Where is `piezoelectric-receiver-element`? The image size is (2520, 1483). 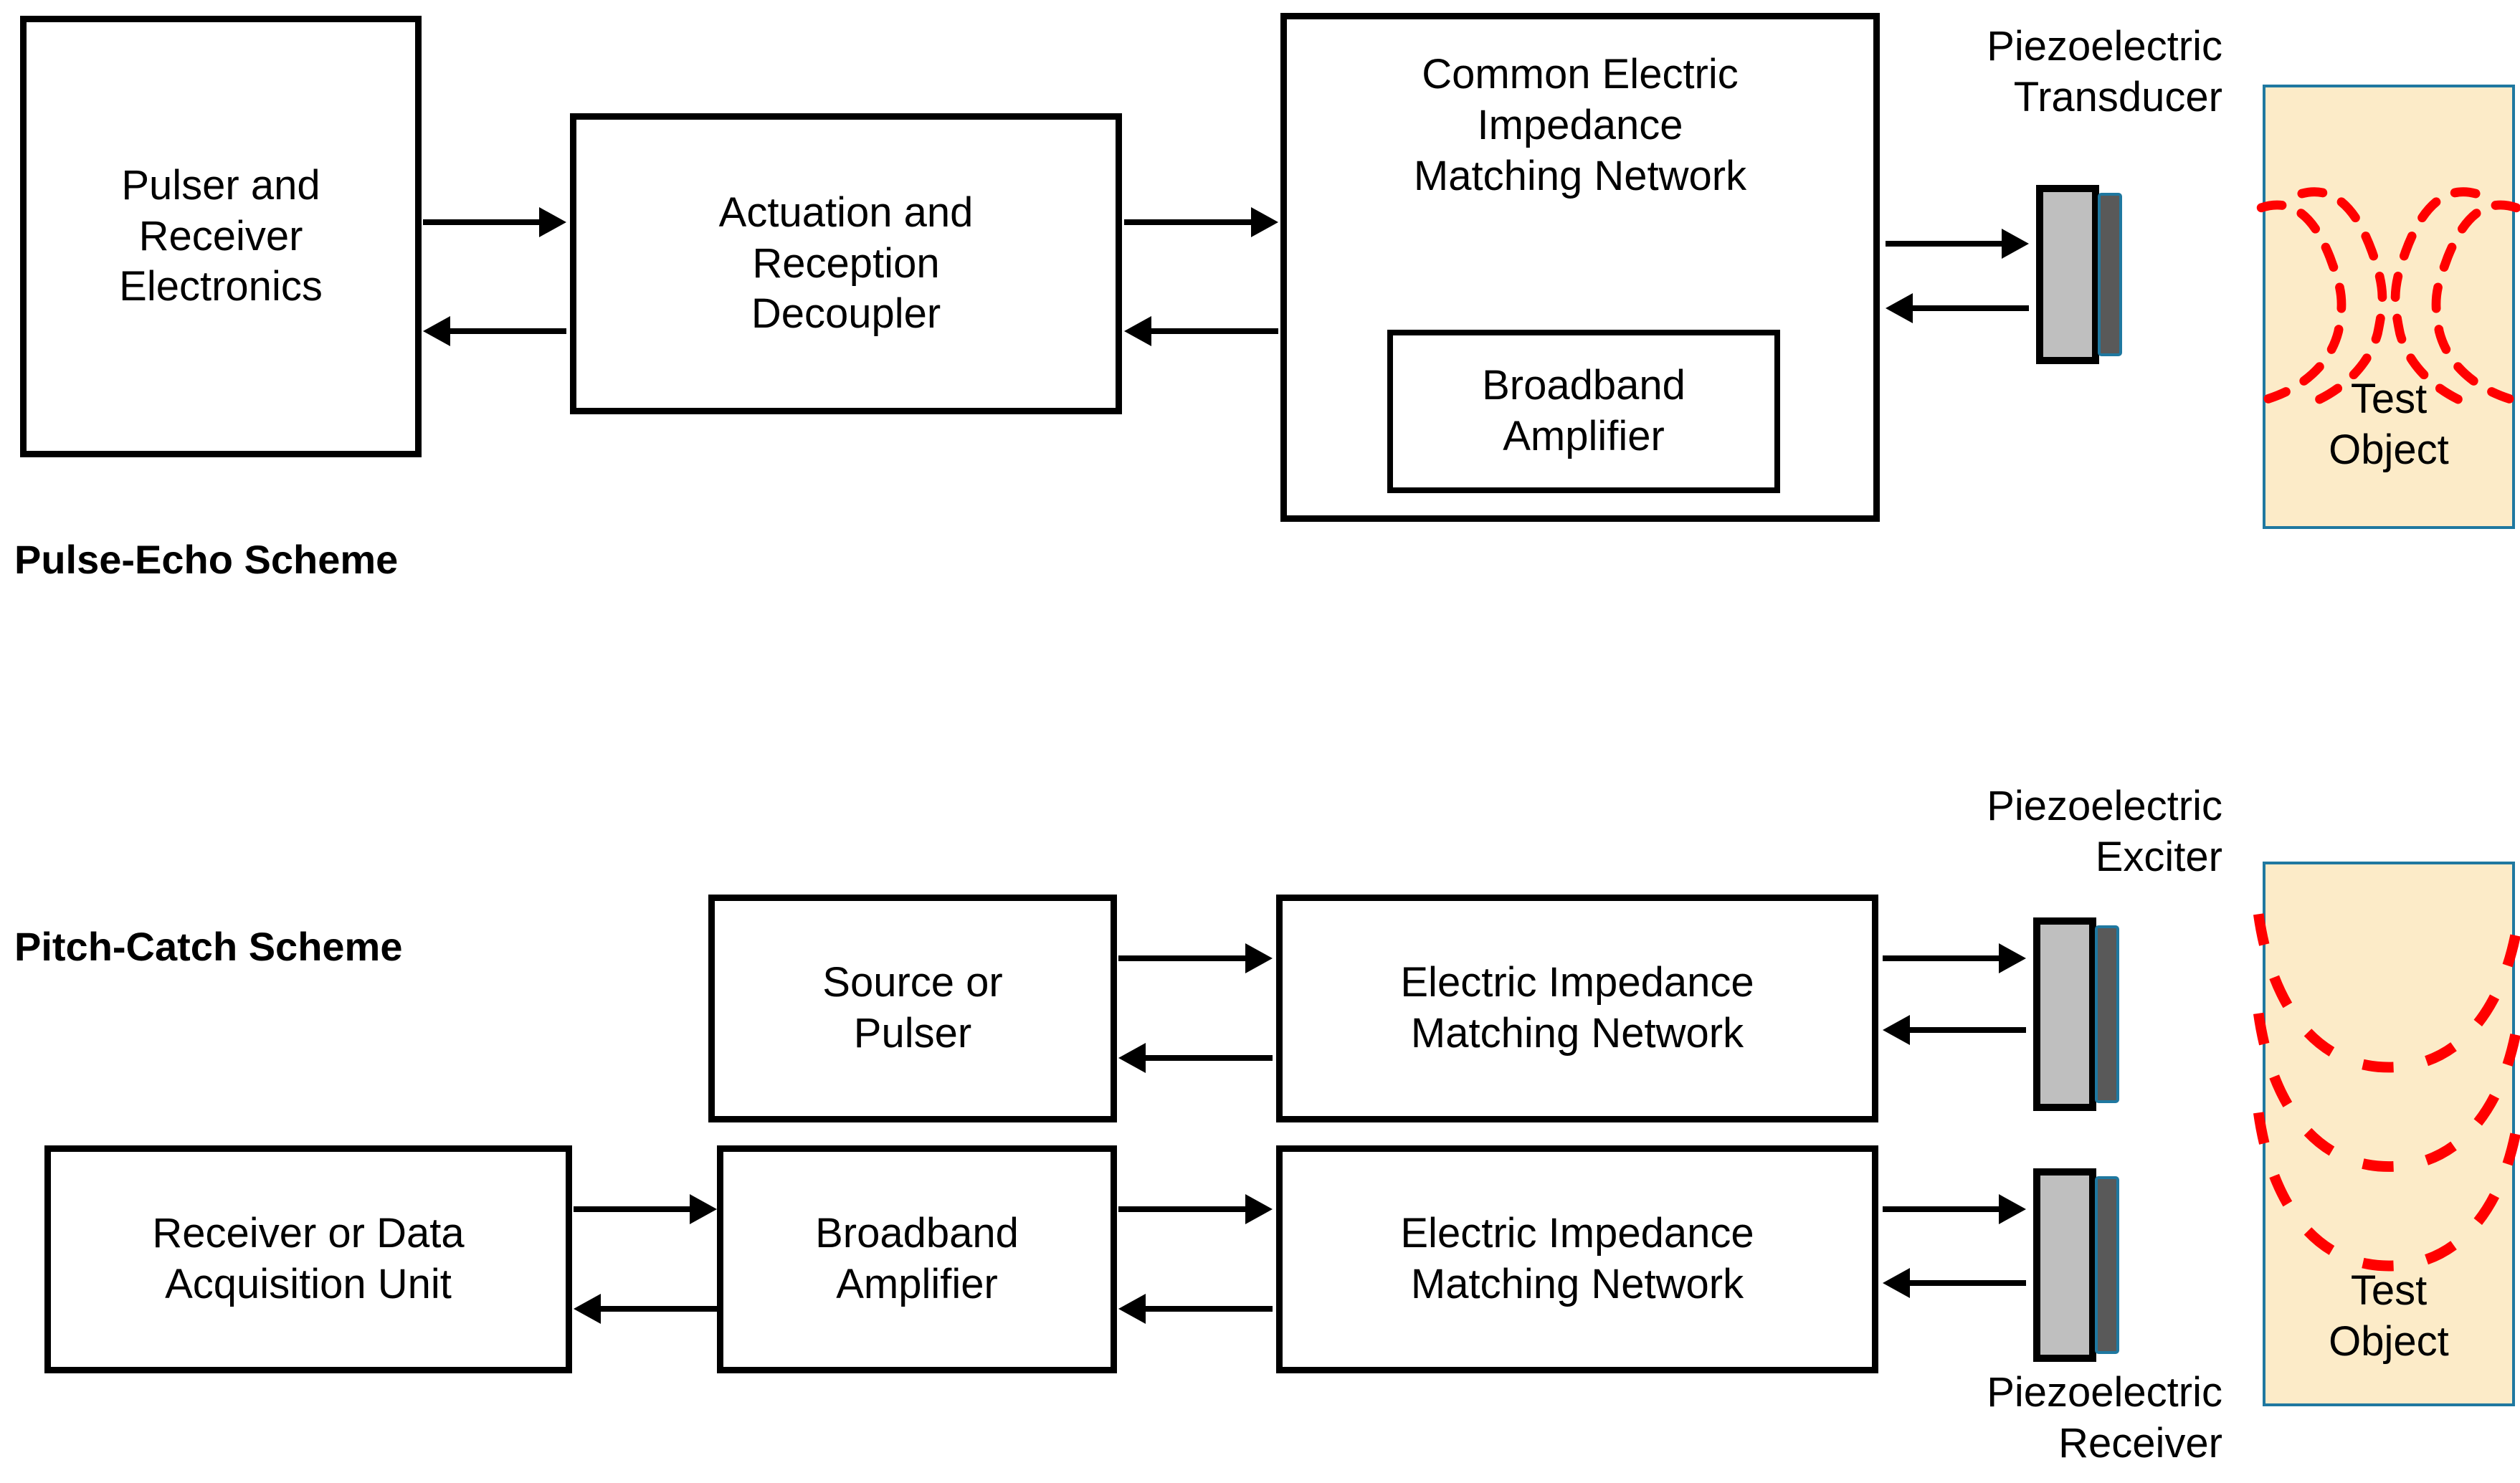 piezoelectric-receiver-element is located at coordinates (2076, 1265).